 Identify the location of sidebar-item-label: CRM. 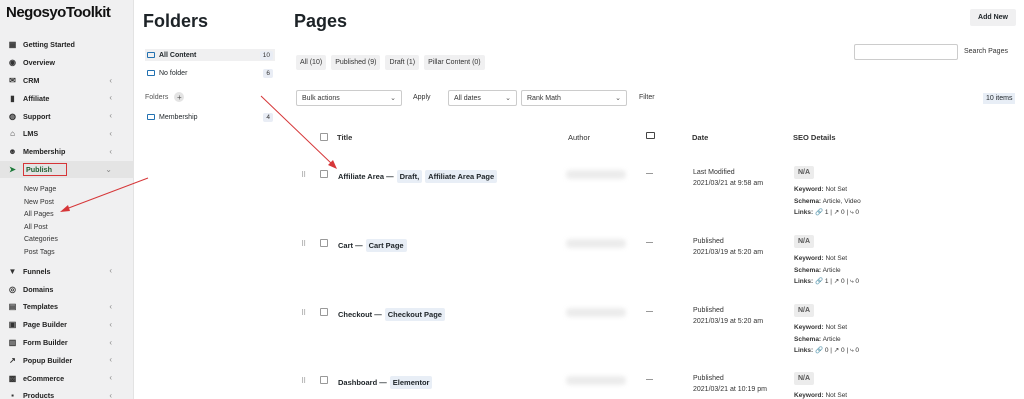
(31, 80).